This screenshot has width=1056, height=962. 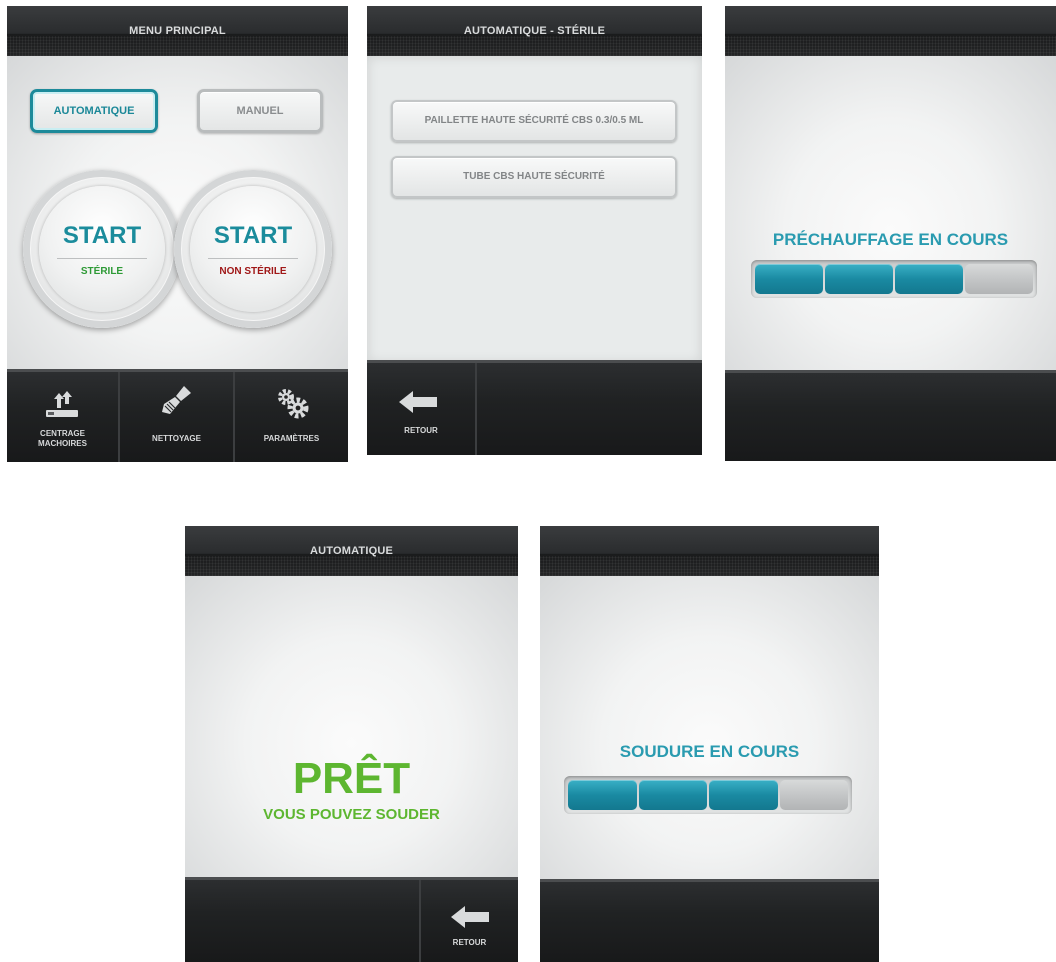 What do you see at coordinates (176, 438) in the screenshot?
I see `nettoyage-label: NETTOYAGE` at bounding box center [176, 438].